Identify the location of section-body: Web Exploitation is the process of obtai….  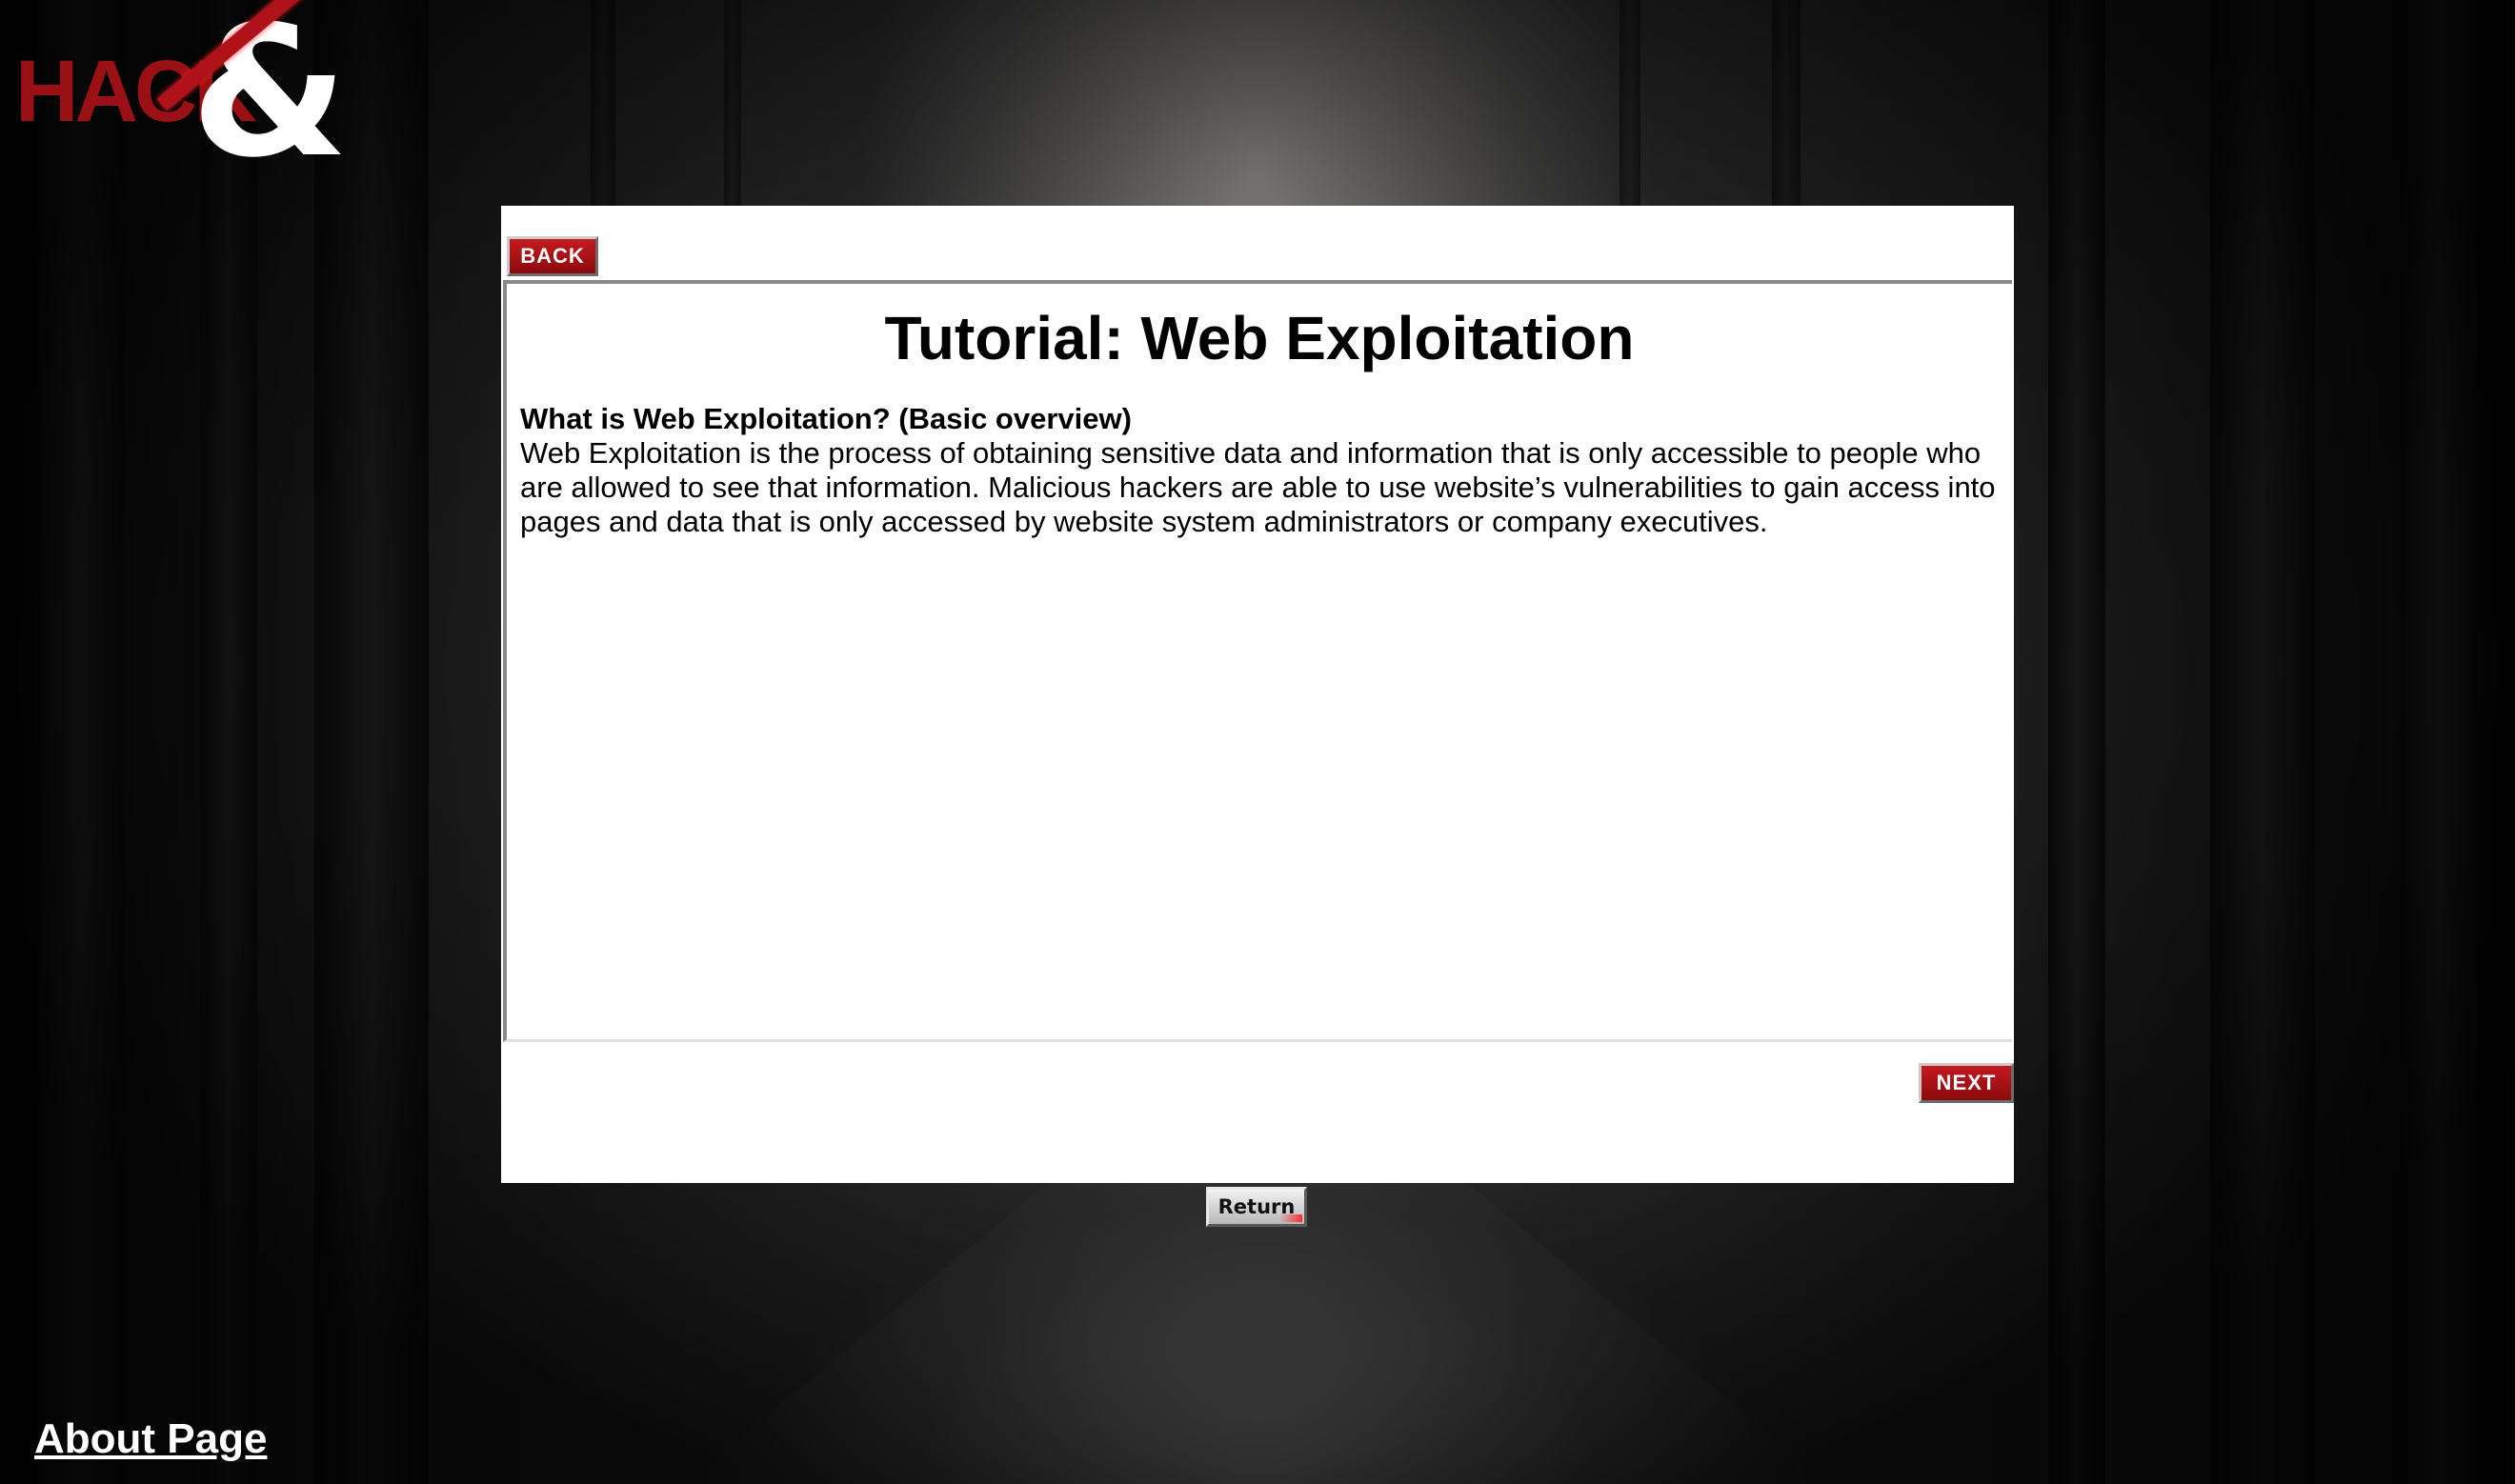
(1258, 487).